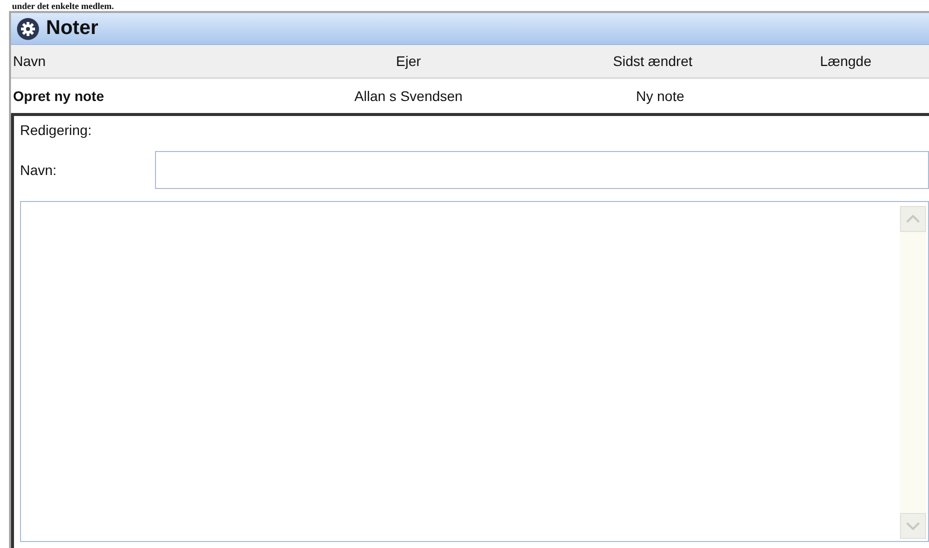 This screenshot has width=929, height=548. What do you see at coordinates (913, 372) in the screenshot?
I see `scrollbar` at bounding box center [913, 372].